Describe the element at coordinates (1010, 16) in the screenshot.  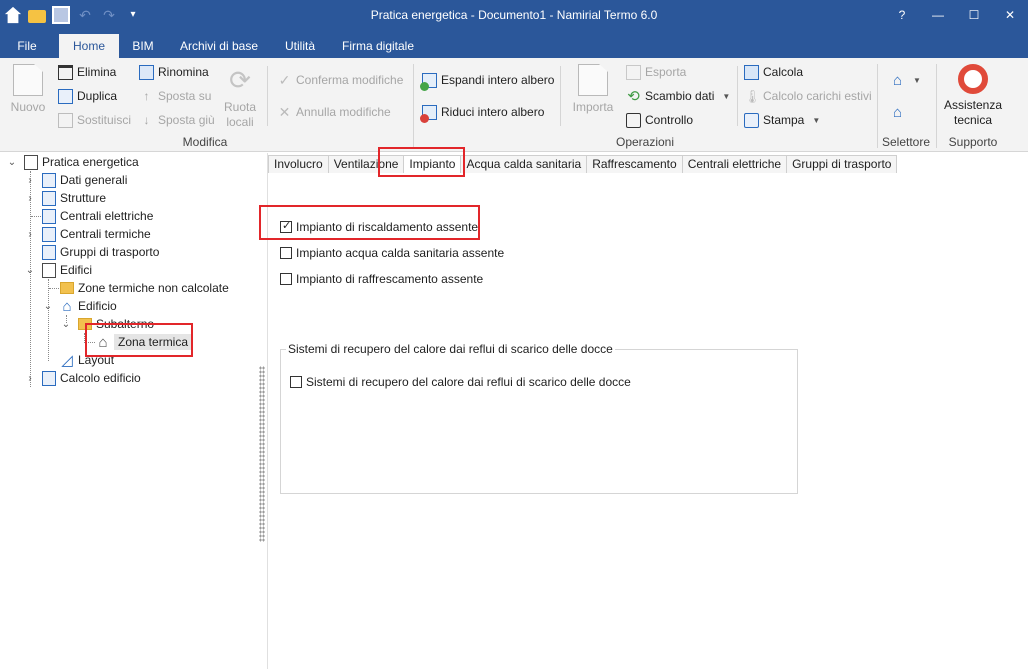
I see `close-button: ✕` at that location.